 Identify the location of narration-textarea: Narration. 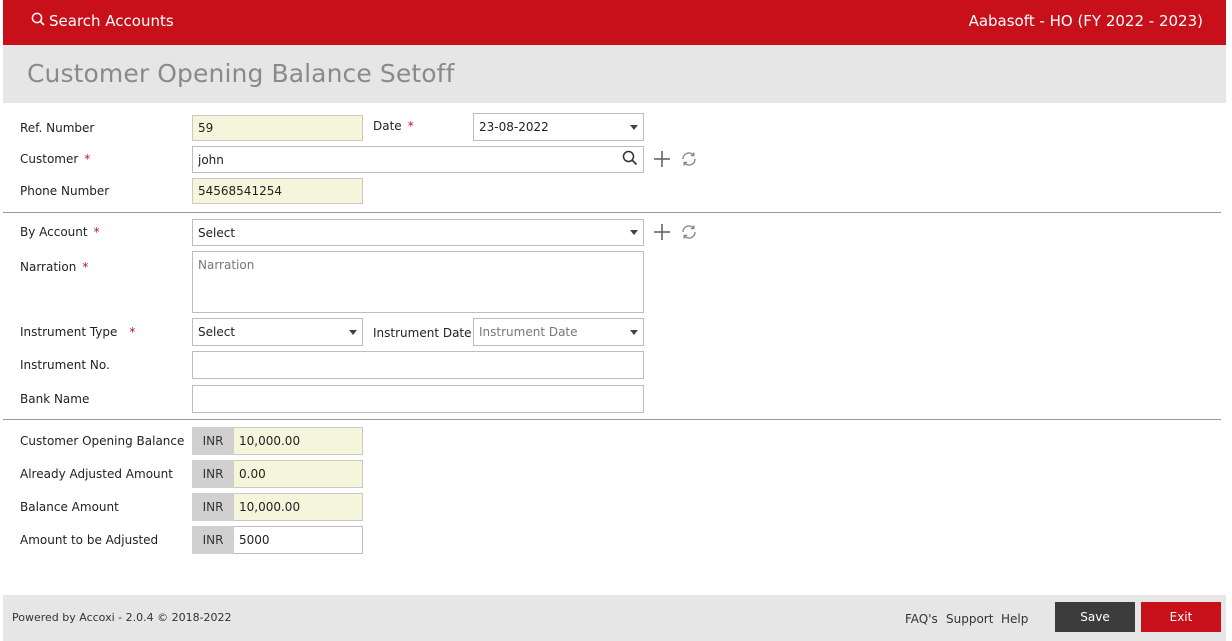
(418, 282).